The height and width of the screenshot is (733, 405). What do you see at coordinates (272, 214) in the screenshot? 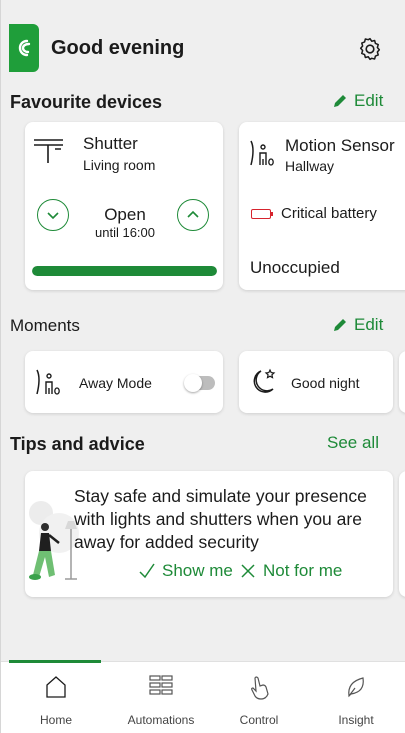
I see `battery-tip` at bounding box center [272, 214].